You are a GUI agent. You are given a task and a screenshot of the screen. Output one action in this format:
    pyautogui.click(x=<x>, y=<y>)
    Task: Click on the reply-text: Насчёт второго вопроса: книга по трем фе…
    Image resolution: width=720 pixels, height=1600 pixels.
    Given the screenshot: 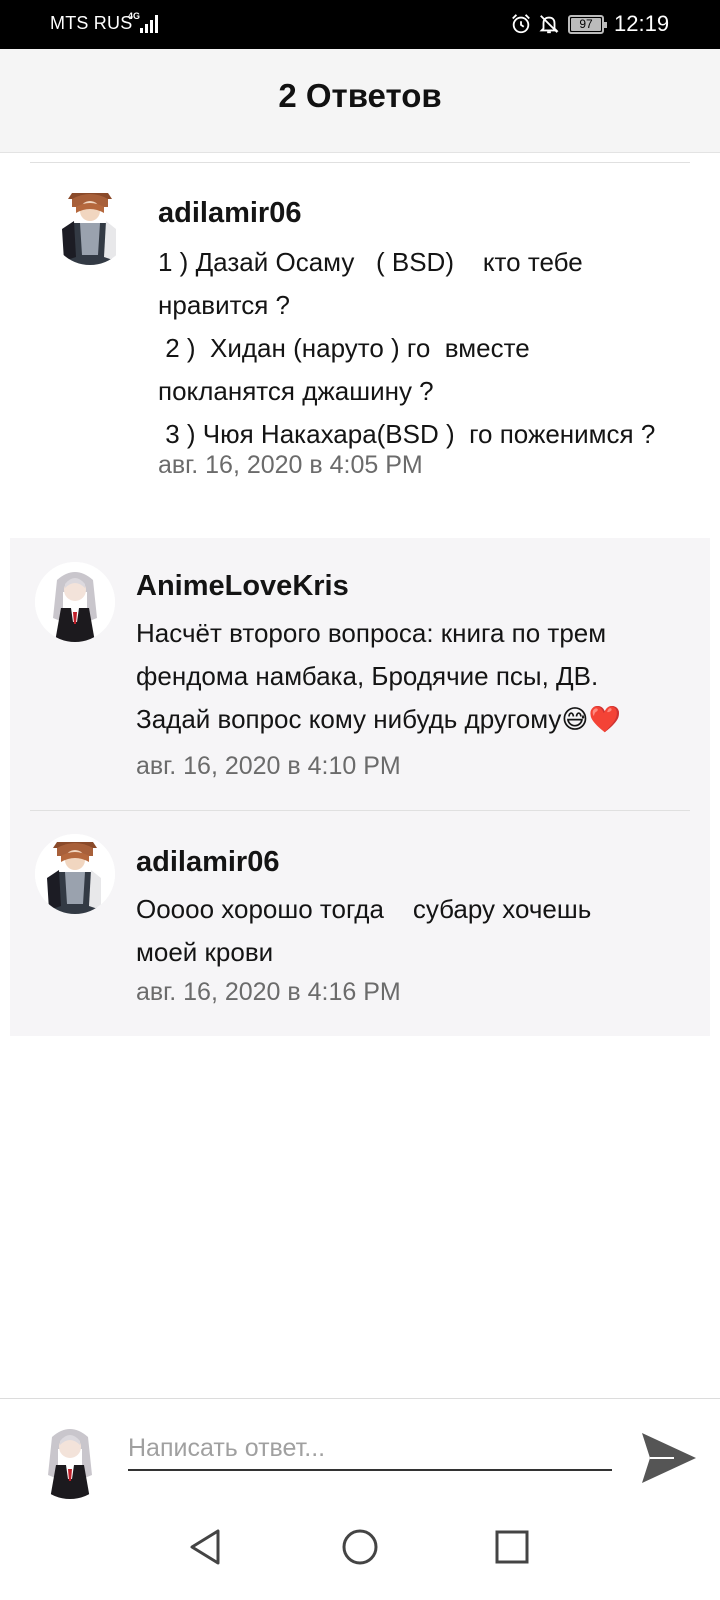 What is the action you would take?
    pyautogui.click(x=378, y=676)
    